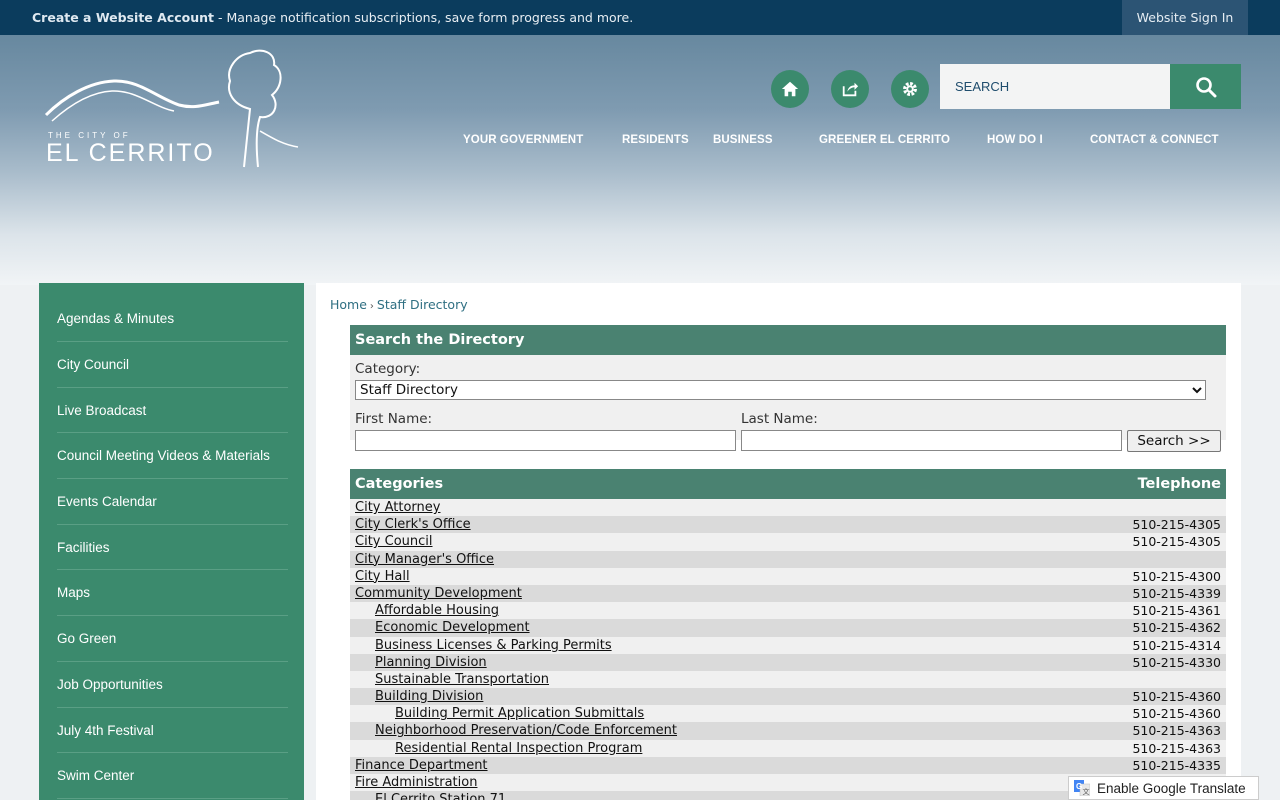  I want to click on category-label: Category:, so click(388, 369).